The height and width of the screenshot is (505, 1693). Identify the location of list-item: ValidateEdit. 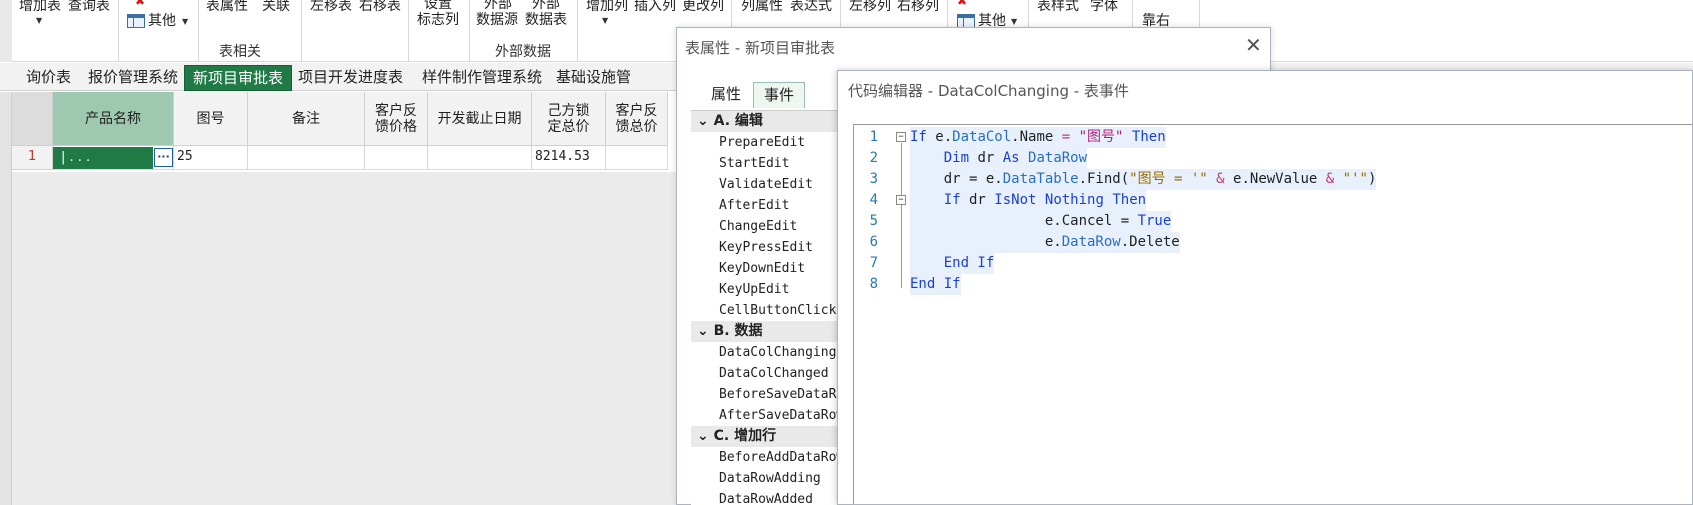
(766, 184).